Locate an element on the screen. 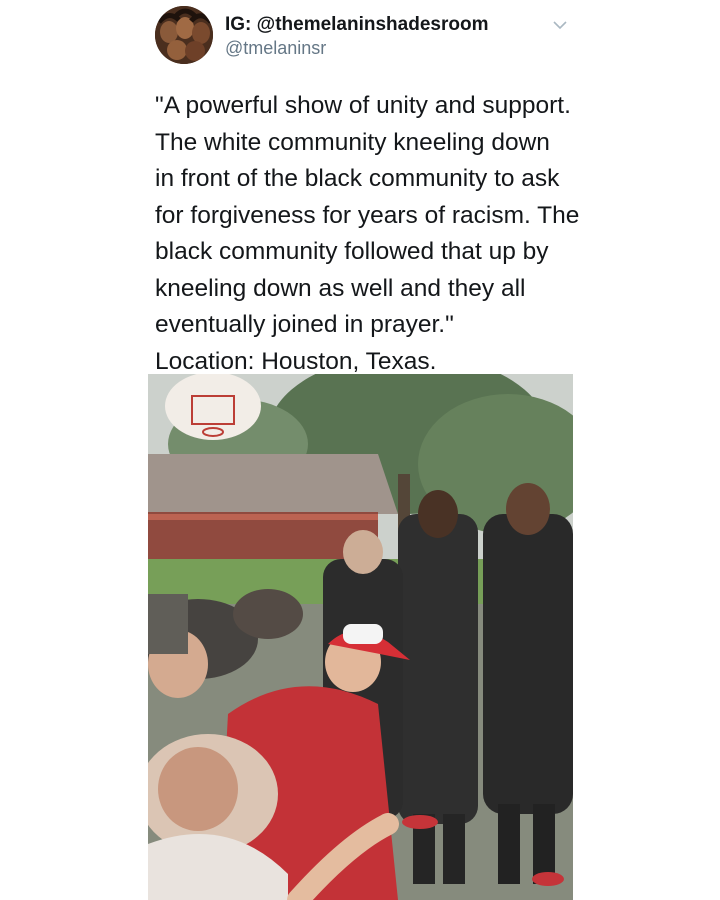 The height and width of the screenshot is (900, 720). user-handle: @tmelaninsr is located at coordinates (356, 48).